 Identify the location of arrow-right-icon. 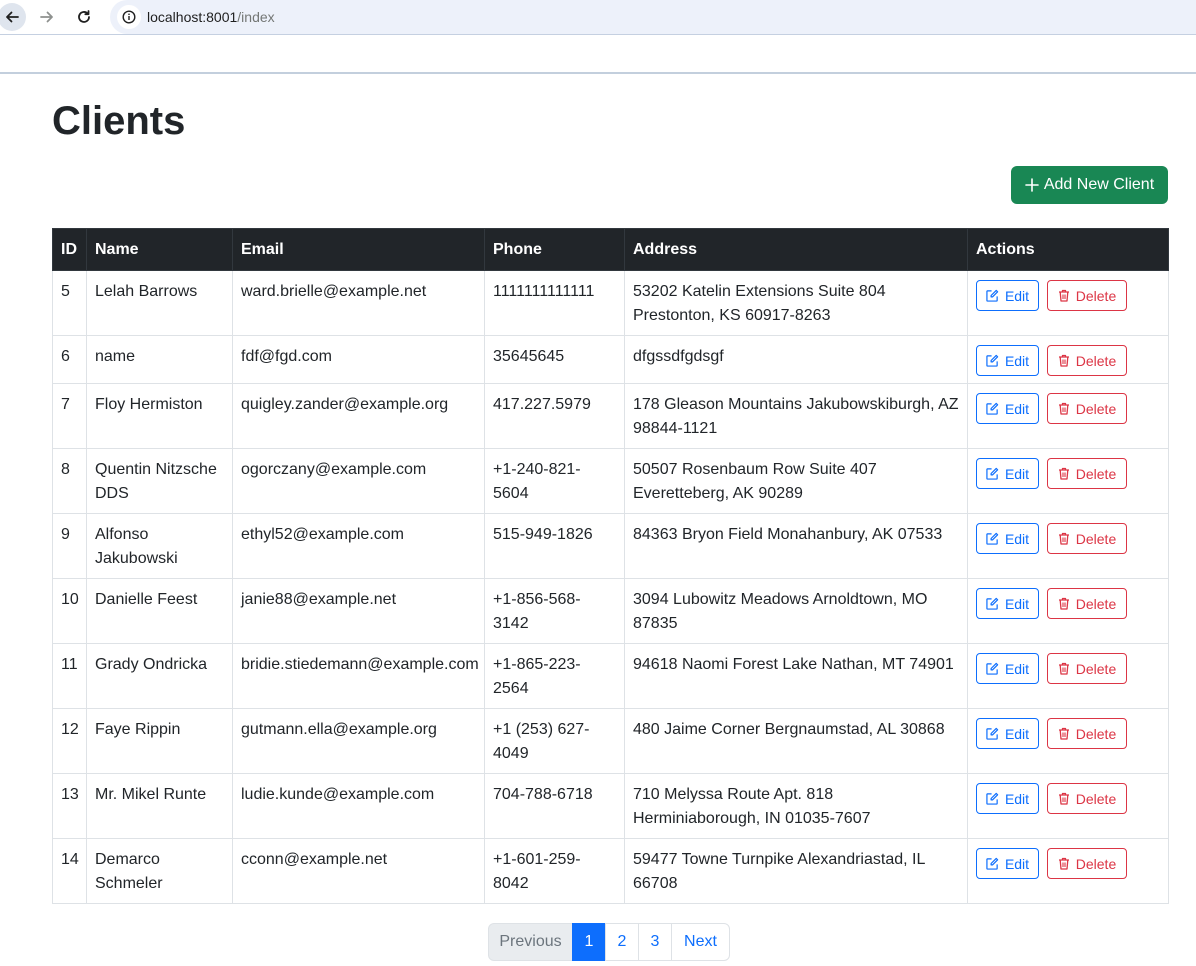
(46, 17).